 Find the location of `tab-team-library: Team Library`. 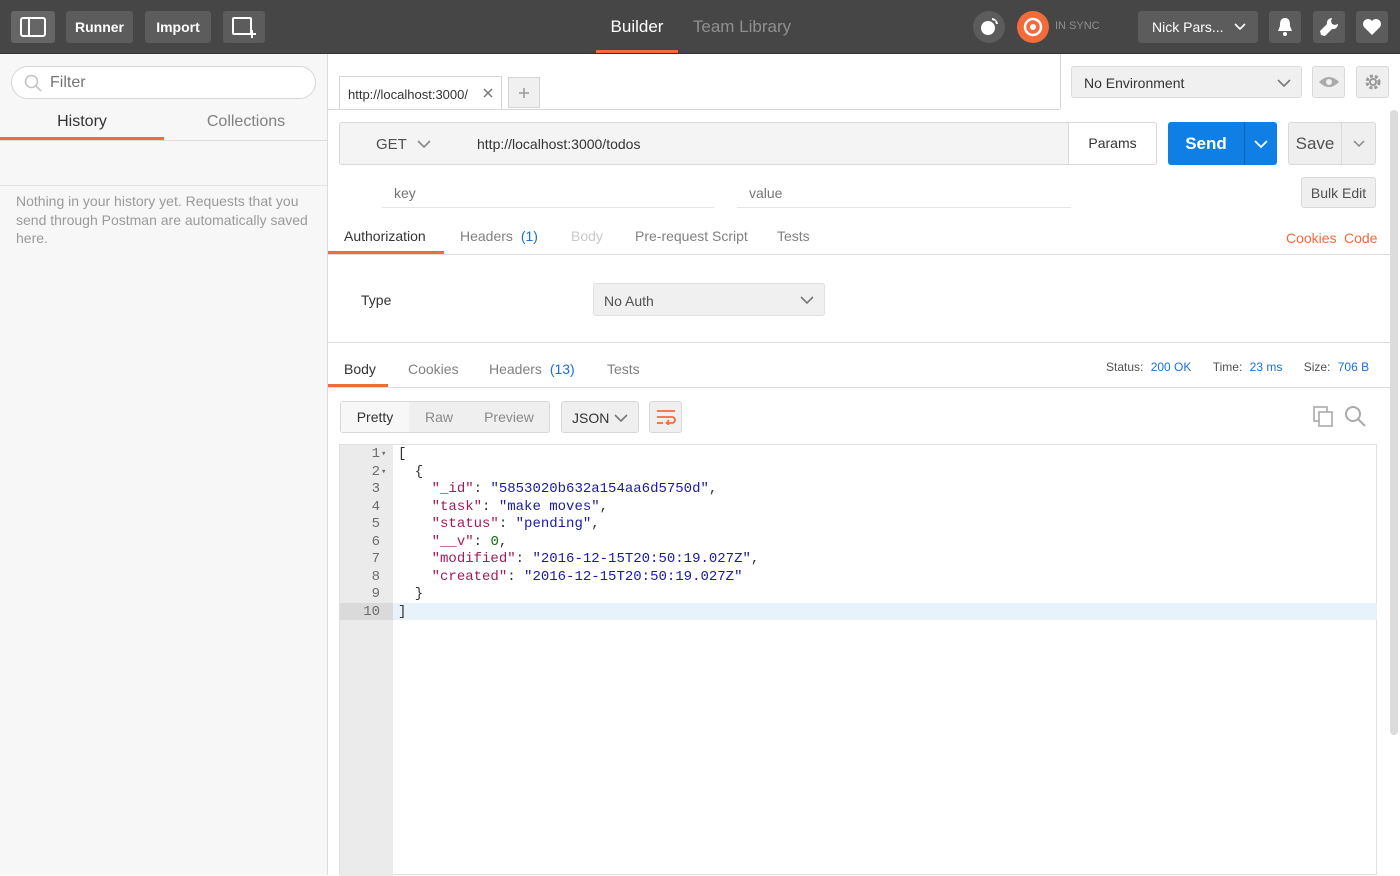

tab-team-library: Team Library is located at coordinates (742, 27).